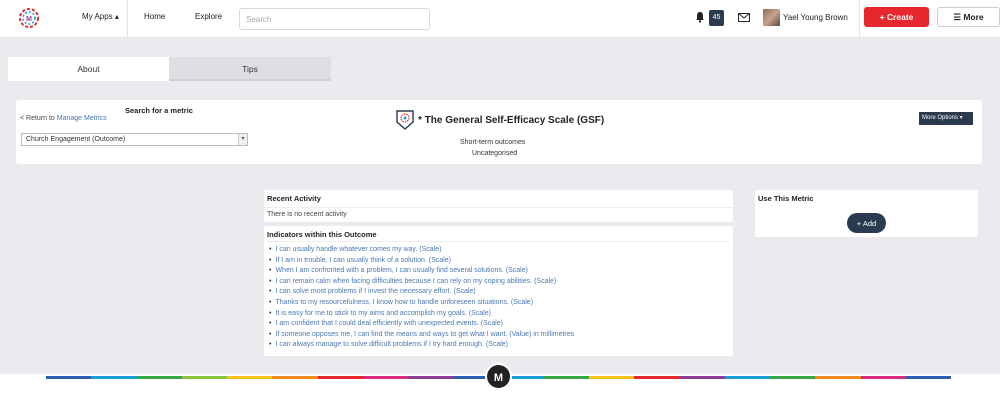  Describe the element at coordinates (498, 376) in the screenshot. I see `footer-logo: M` at that location.